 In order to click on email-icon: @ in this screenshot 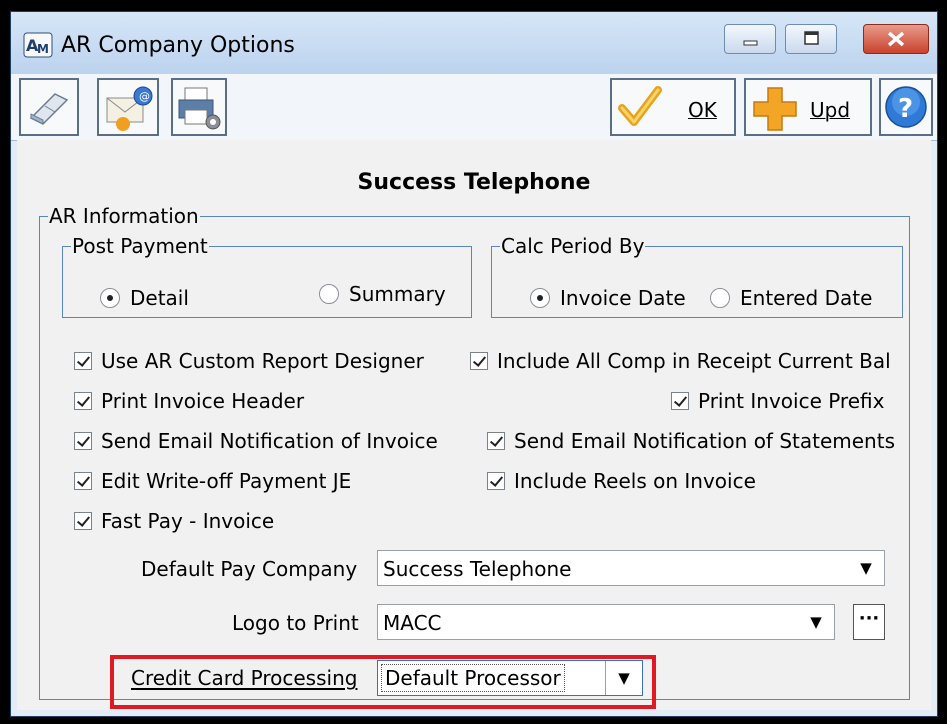, I will do `click(129, 108)`.